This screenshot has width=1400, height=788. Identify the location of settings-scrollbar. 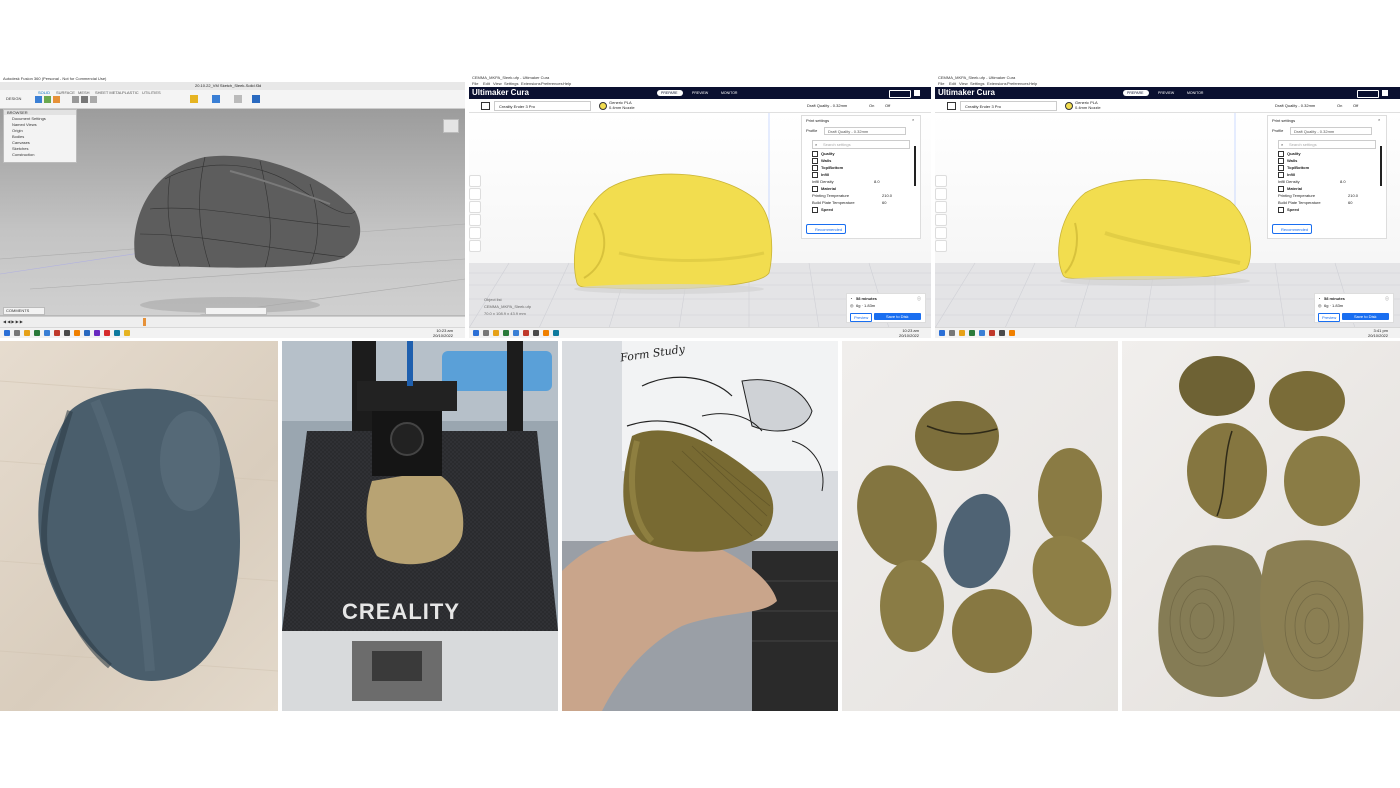
(915, 166).